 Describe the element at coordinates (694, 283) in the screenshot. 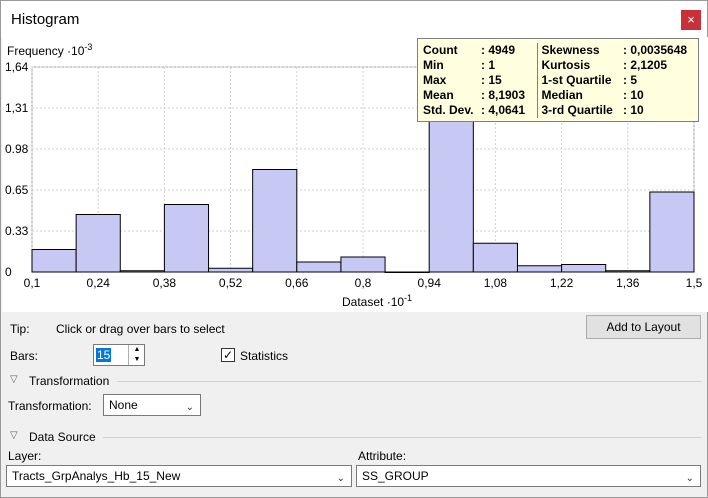

I see `x-tick-label: 1,5` at that location.